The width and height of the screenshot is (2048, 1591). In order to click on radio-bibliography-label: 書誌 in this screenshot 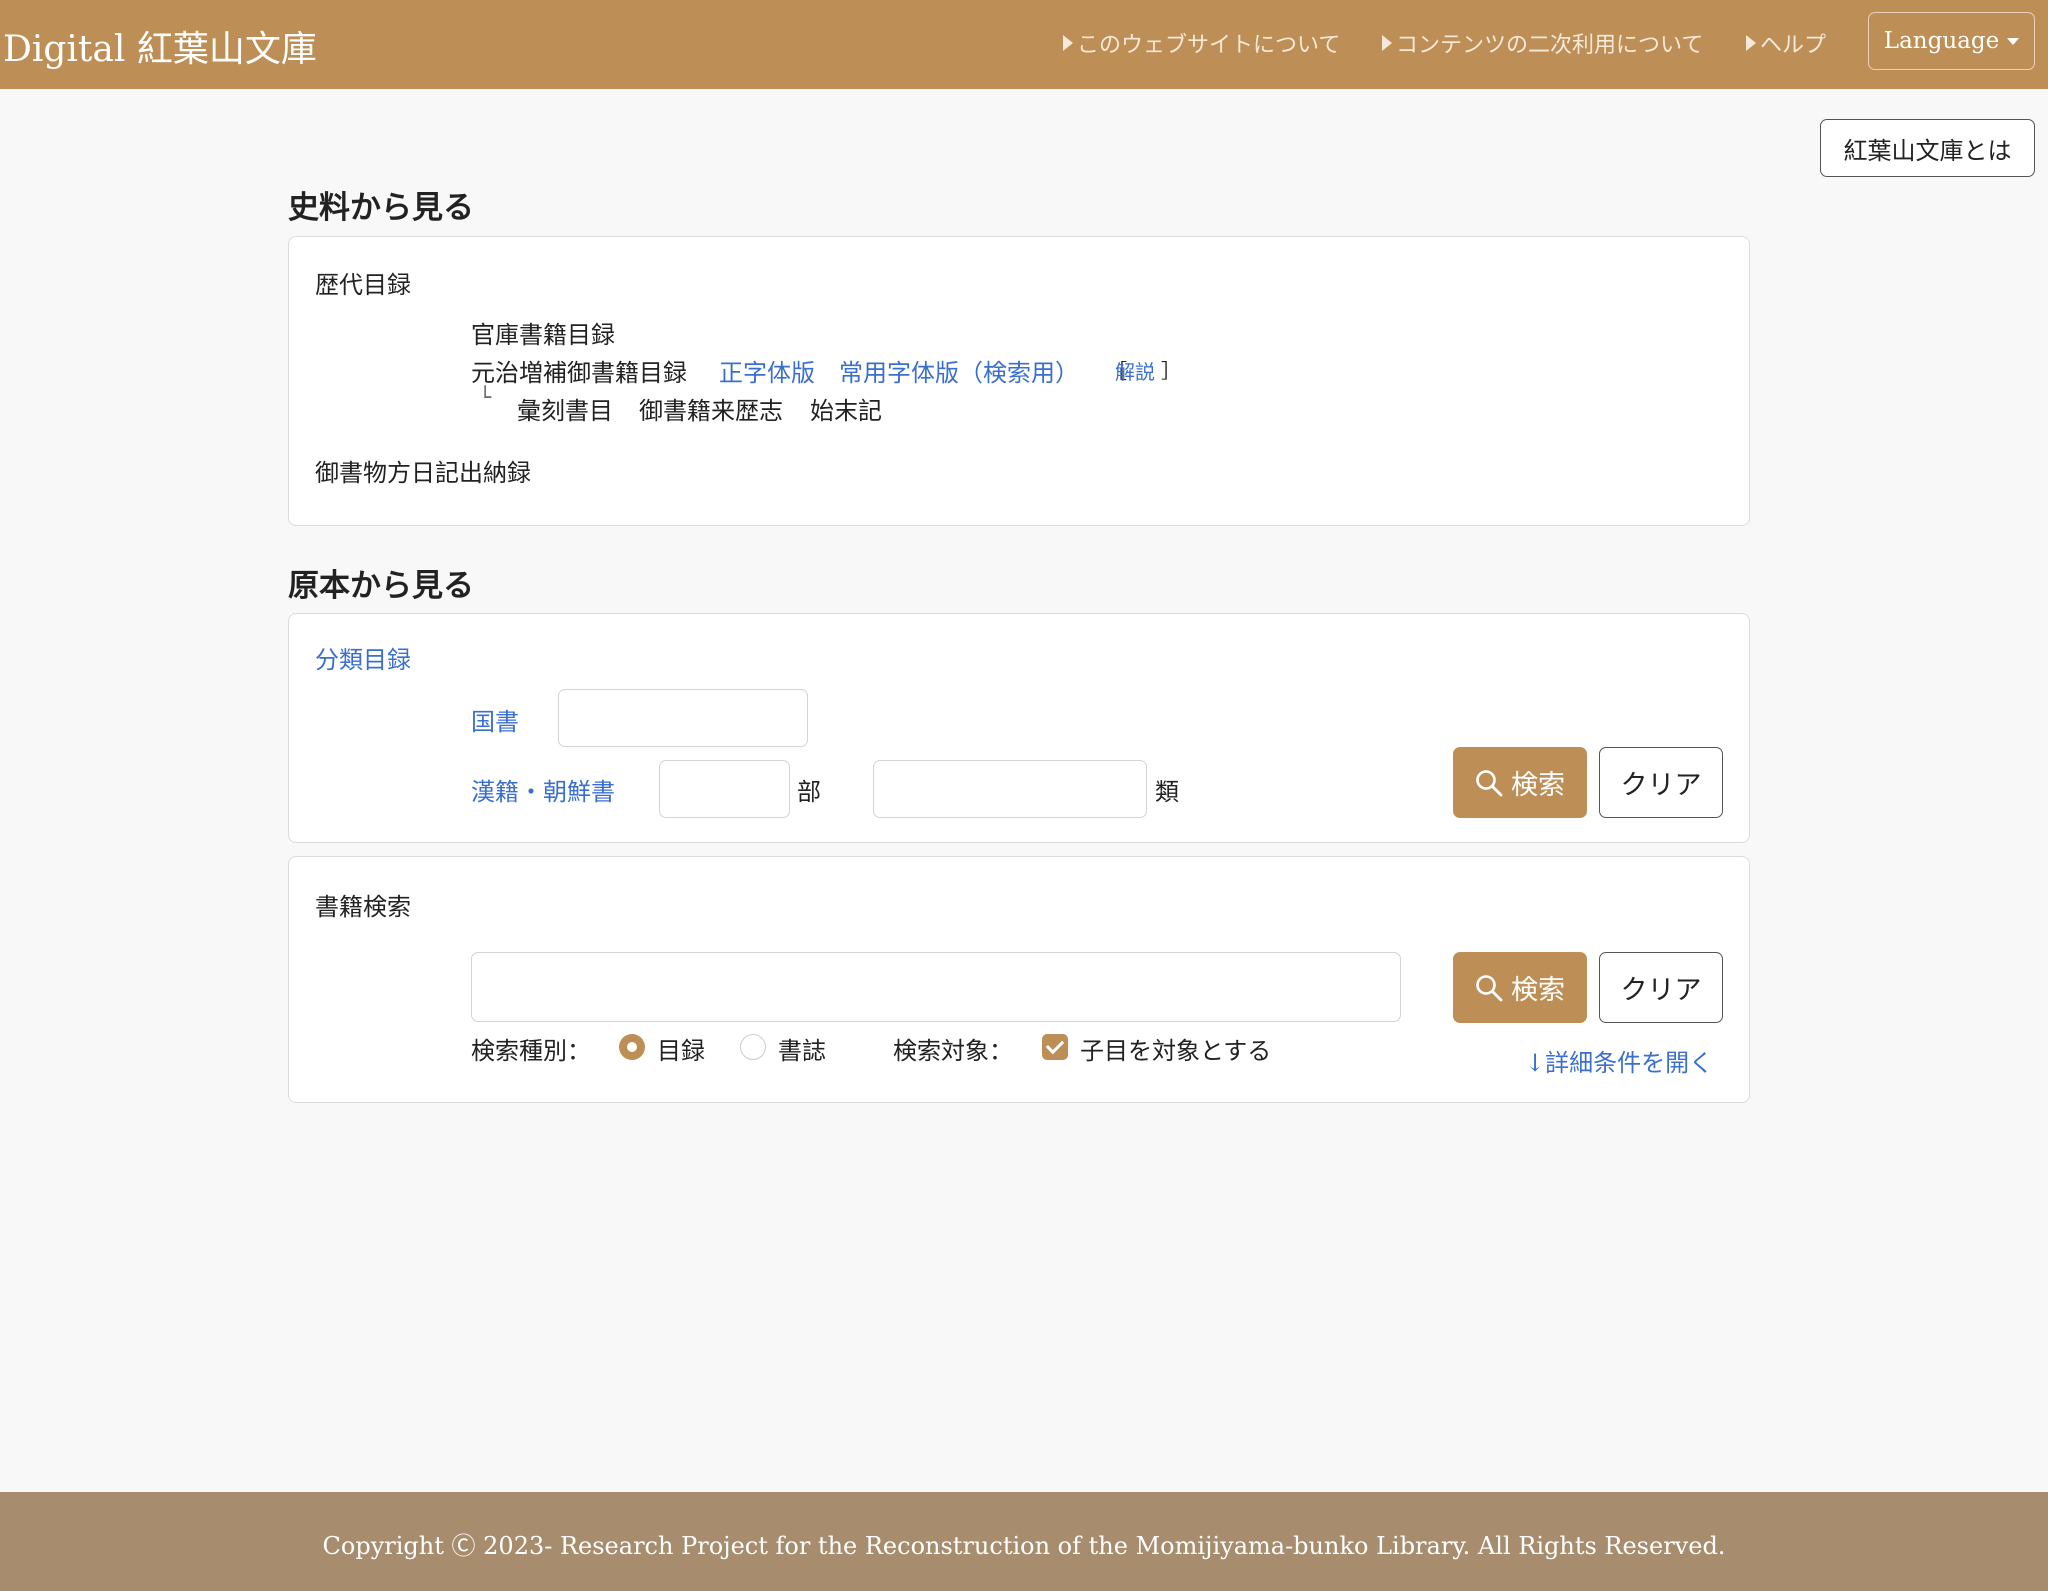, I will do `click(802, 1048)`.